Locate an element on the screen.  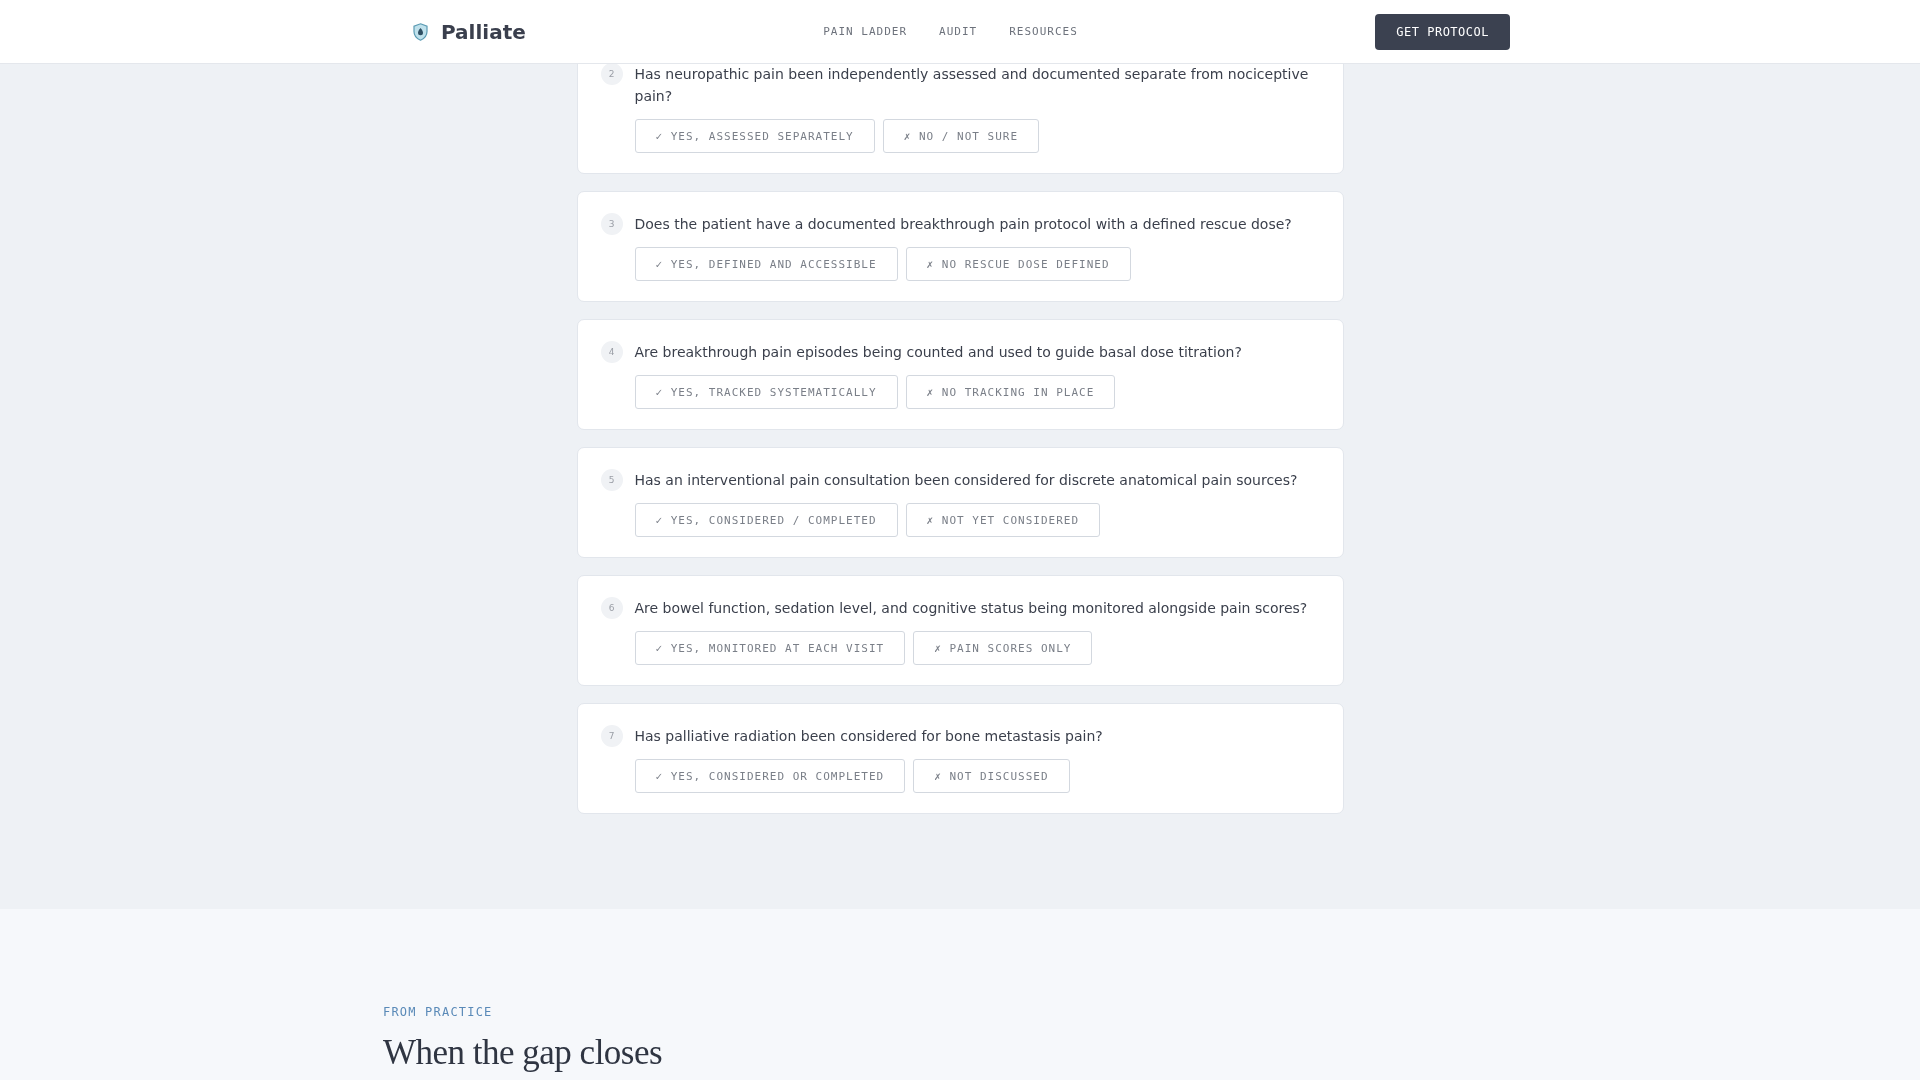
answer-button: ✗ NO RESCUE DOSE DEFINED is located at coordinates (1018, 264).